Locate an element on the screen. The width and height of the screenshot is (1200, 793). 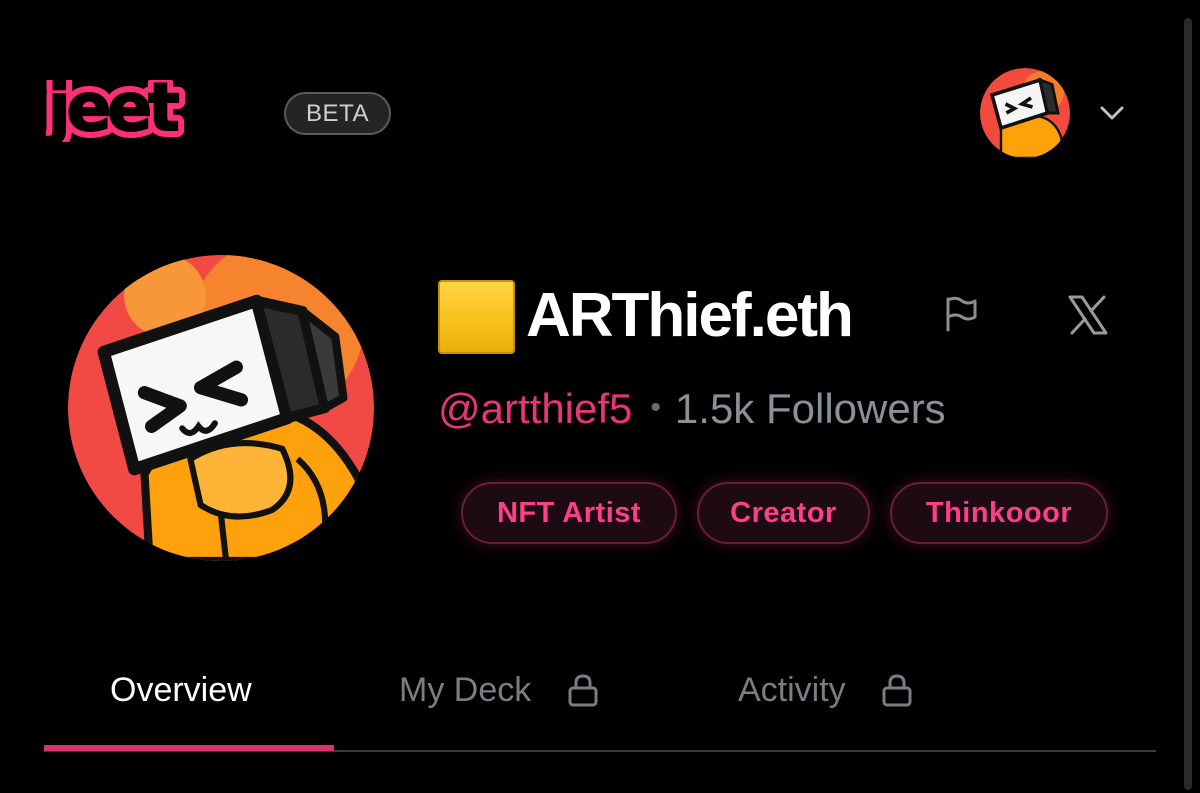
handle-row: @artthief5 • 1.5k Followers is located at coordinates (692, 408).